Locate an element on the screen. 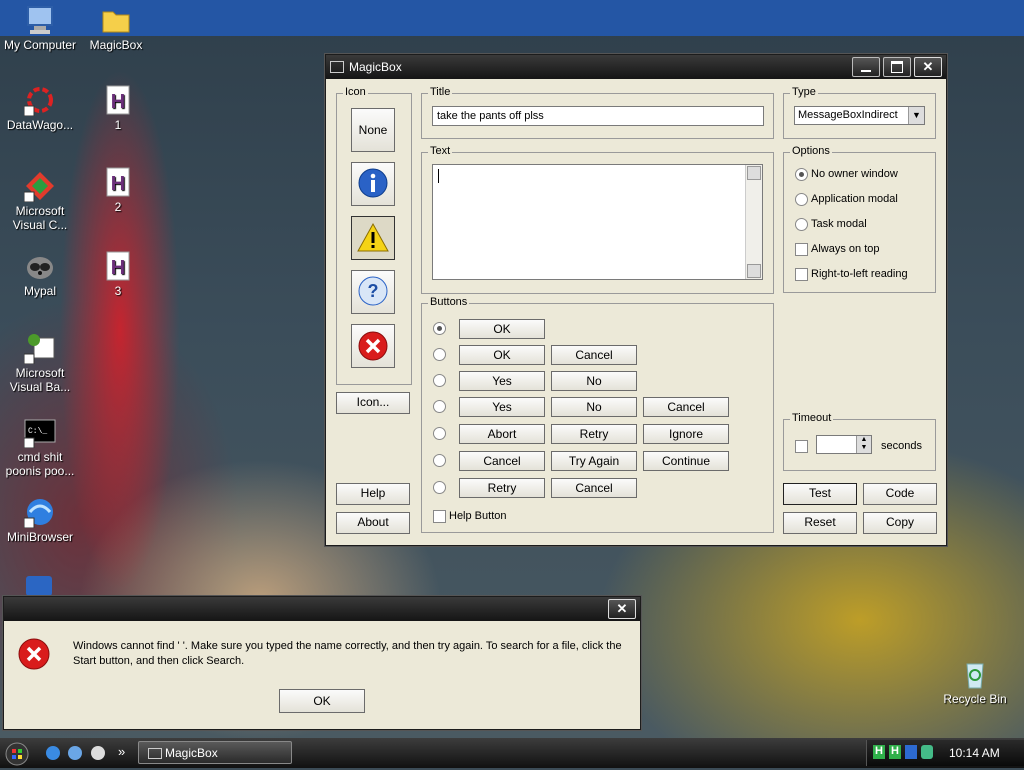 This screenshot has height=770, width=1024. row6-cancel-button: Cancel is located at coordinates (594, 488).